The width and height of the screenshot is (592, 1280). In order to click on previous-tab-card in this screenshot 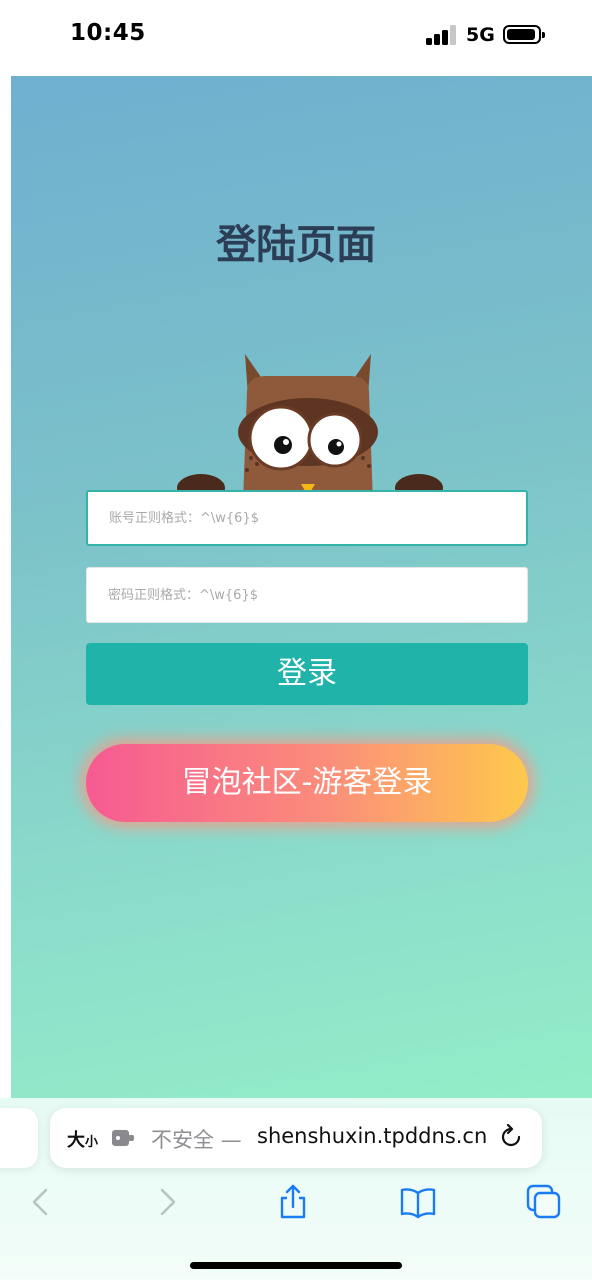, I will do `click(19, 1138)`.